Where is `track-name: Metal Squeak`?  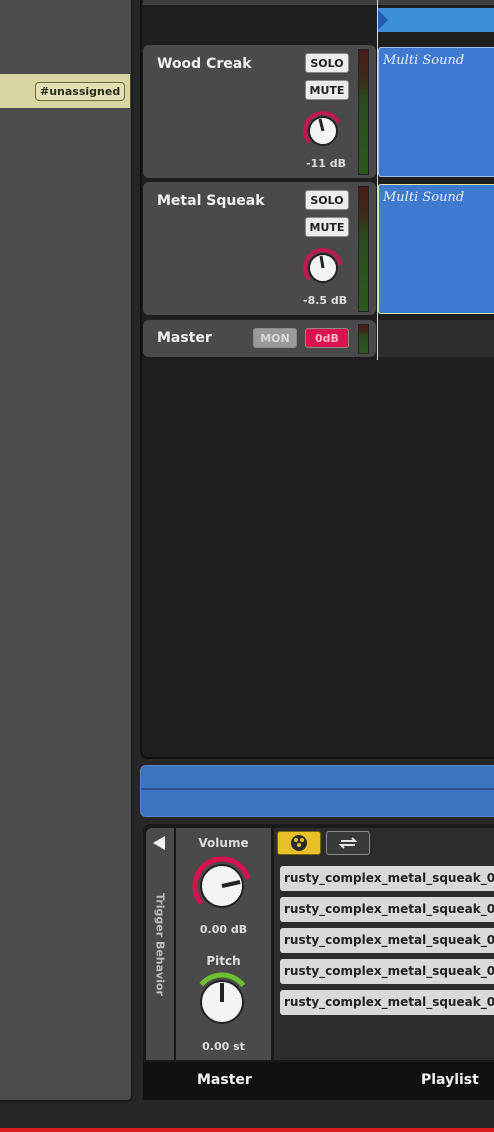
track-name: Metal Squeak is located at coordinates (211, 201).